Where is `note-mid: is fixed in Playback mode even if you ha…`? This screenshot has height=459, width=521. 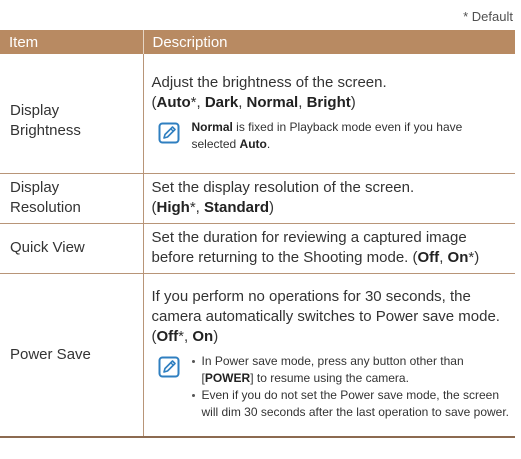 note-mid: is fixed in Playback mode even if you ha… is located at coordinates (327, 135).